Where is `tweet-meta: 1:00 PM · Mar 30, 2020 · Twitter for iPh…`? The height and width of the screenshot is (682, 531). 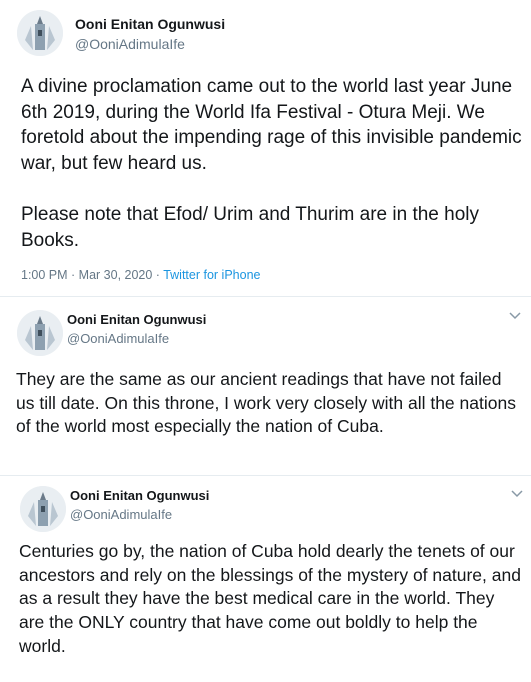 tweet-meta: 1:00 PM · Mar 30, 2020 · Twitter for iPh… is located at coordinates (140, 275).